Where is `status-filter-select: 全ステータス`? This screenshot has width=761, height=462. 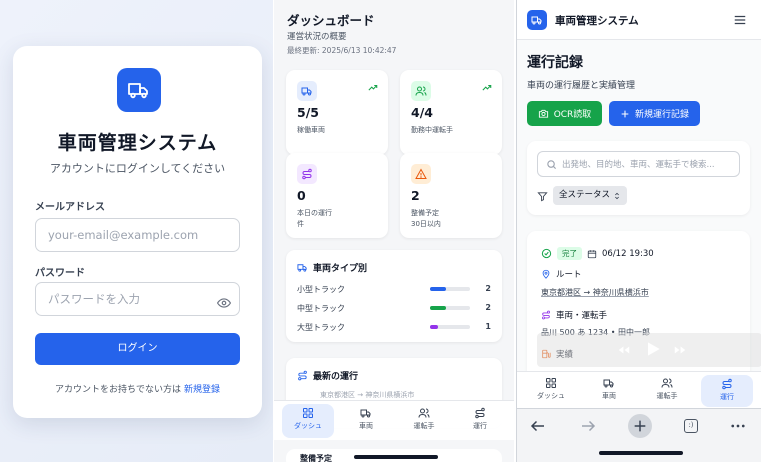 status-filter-select: 全ステータス is located at coordinates (590, 195).